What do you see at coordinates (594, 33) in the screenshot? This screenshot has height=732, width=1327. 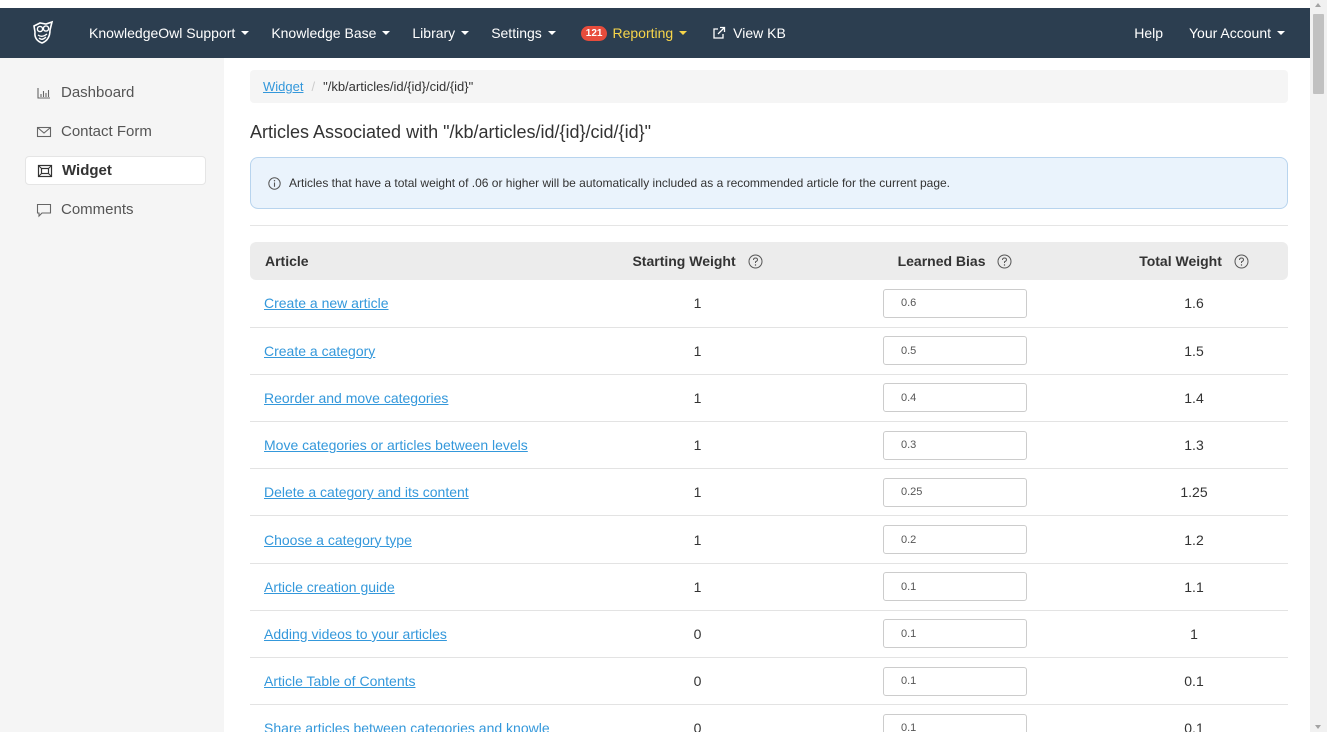 I see `reporting-count-badge: 121` at bounding box center [594, 33].